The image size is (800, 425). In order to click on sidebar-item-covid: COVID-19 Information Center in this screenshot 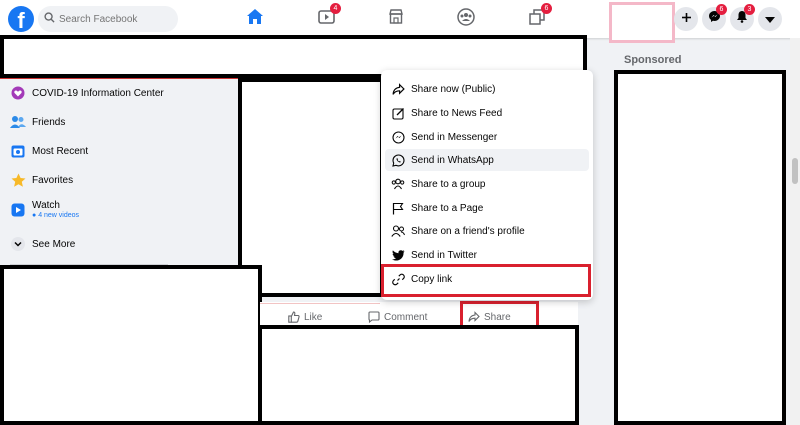, I will do `click(87, 93)`.